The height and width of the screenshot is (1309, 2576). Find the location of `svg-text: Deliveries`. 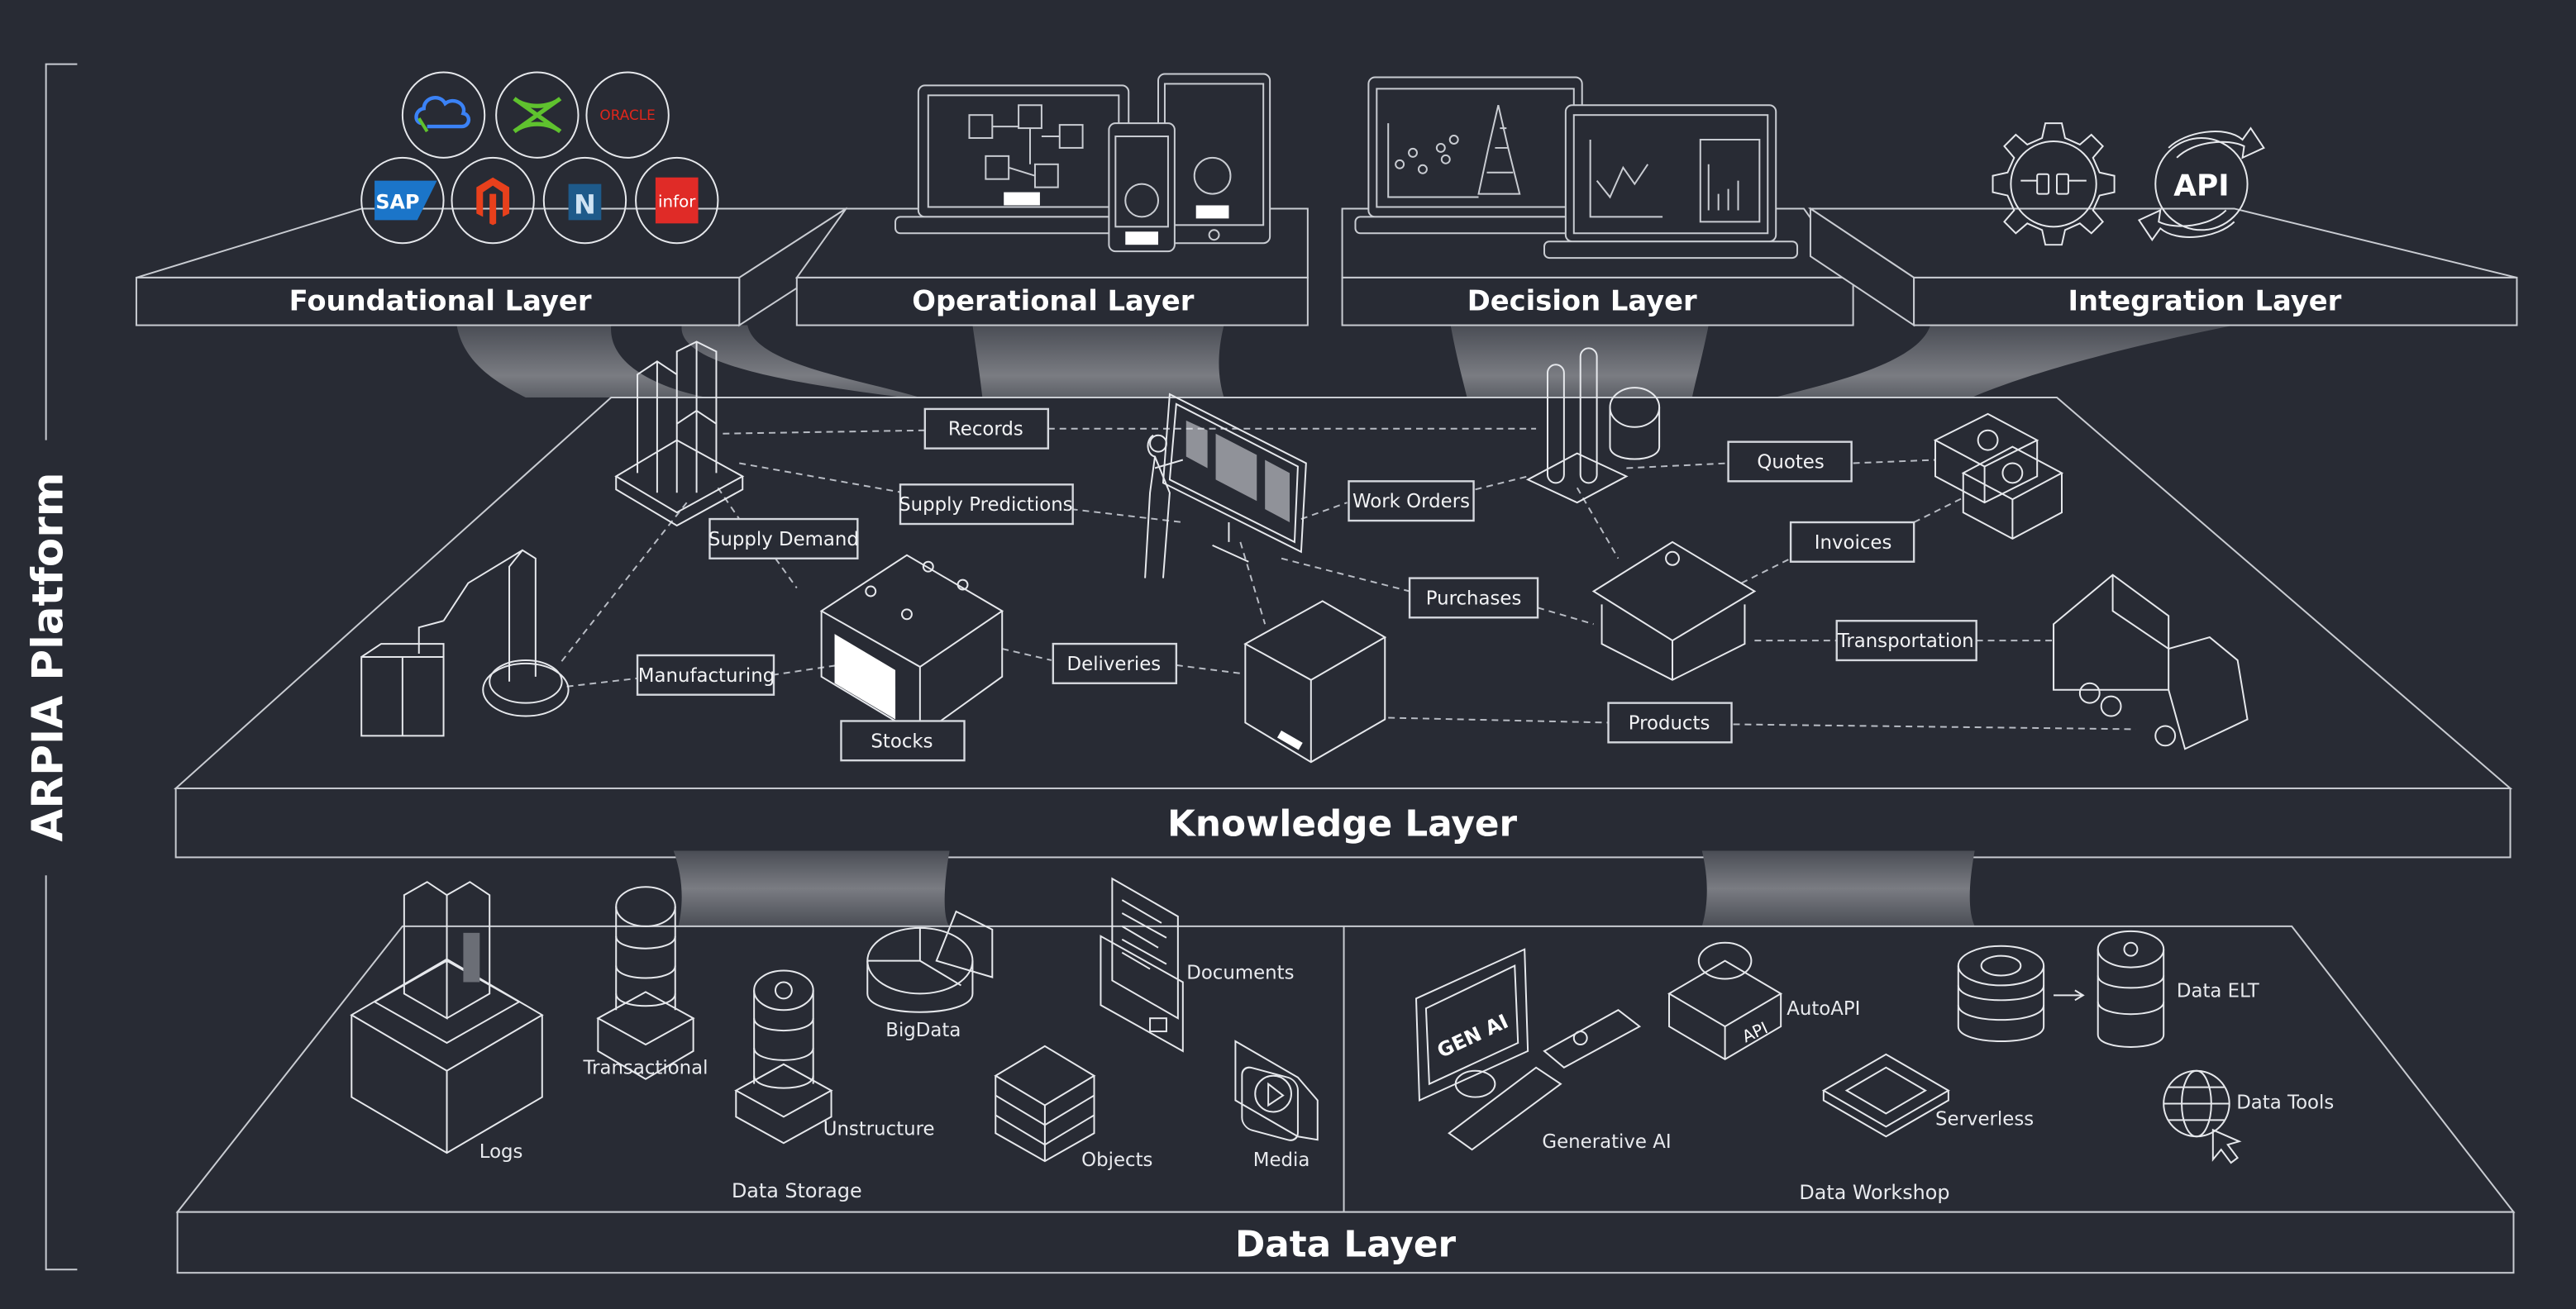

svg-text: Deliveries is located at coordinates (1114, 664).